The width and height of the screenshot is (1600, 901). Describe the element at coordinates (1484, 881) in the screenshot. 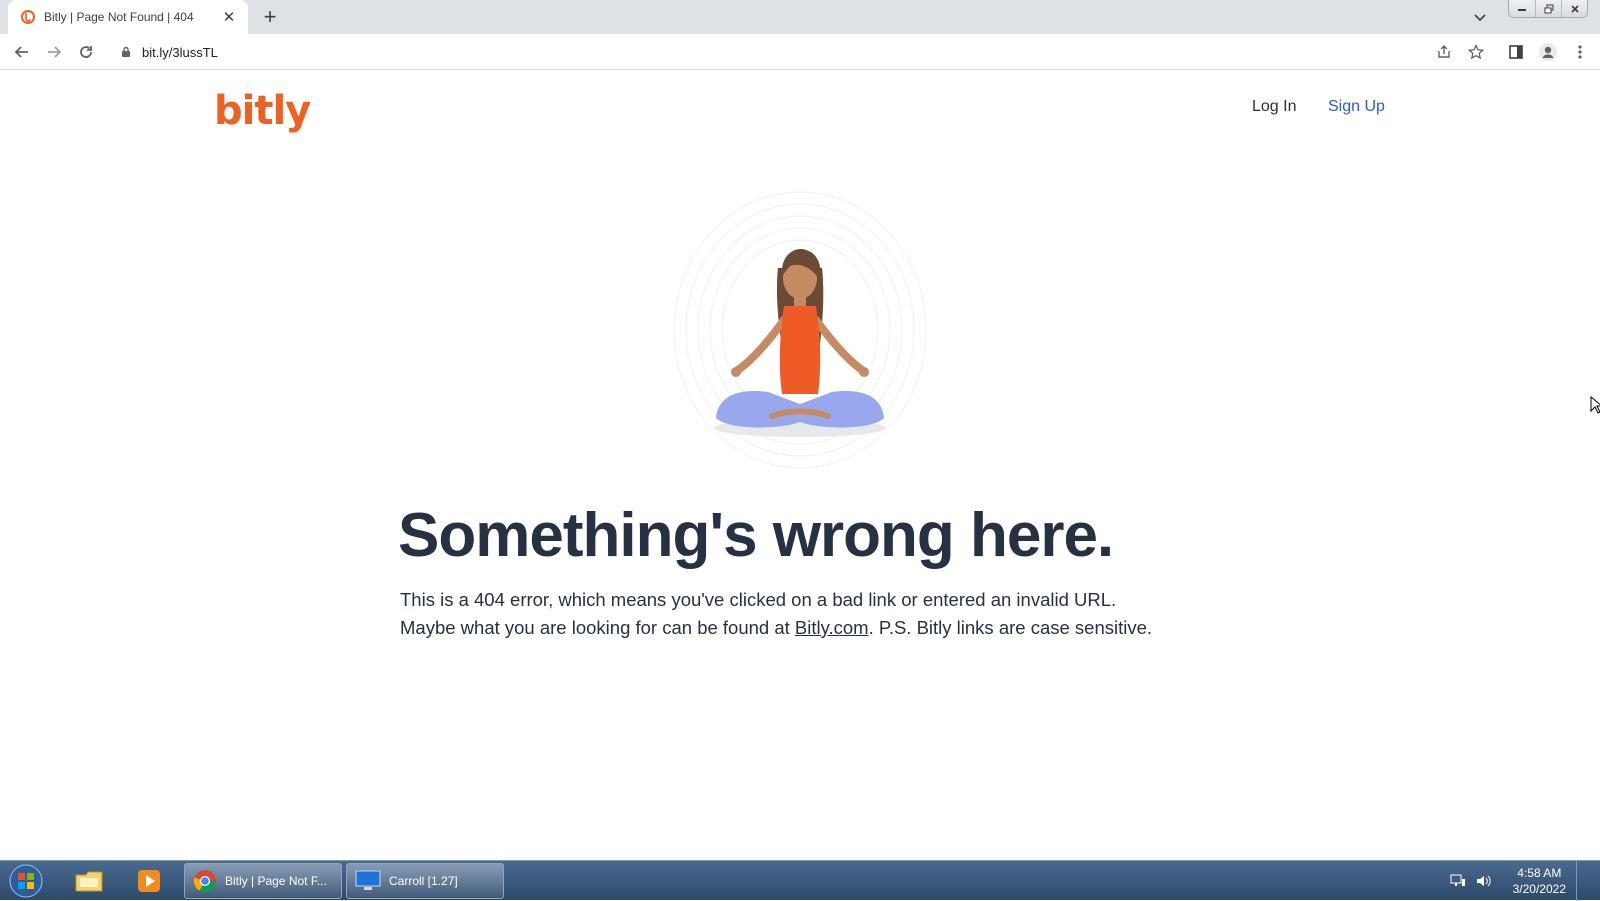

I see `volume-icon` at that location.